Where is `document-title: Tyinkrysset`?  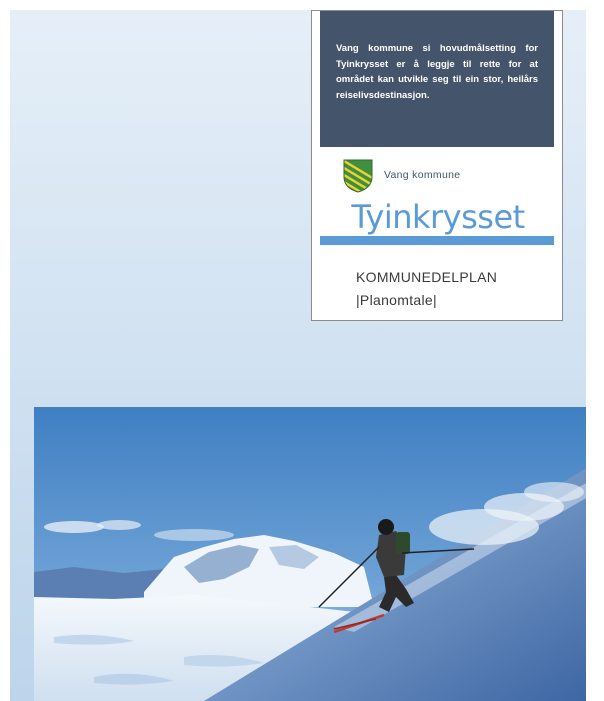 document-title: Tyinkrysset is located at coordinates (438, 217).